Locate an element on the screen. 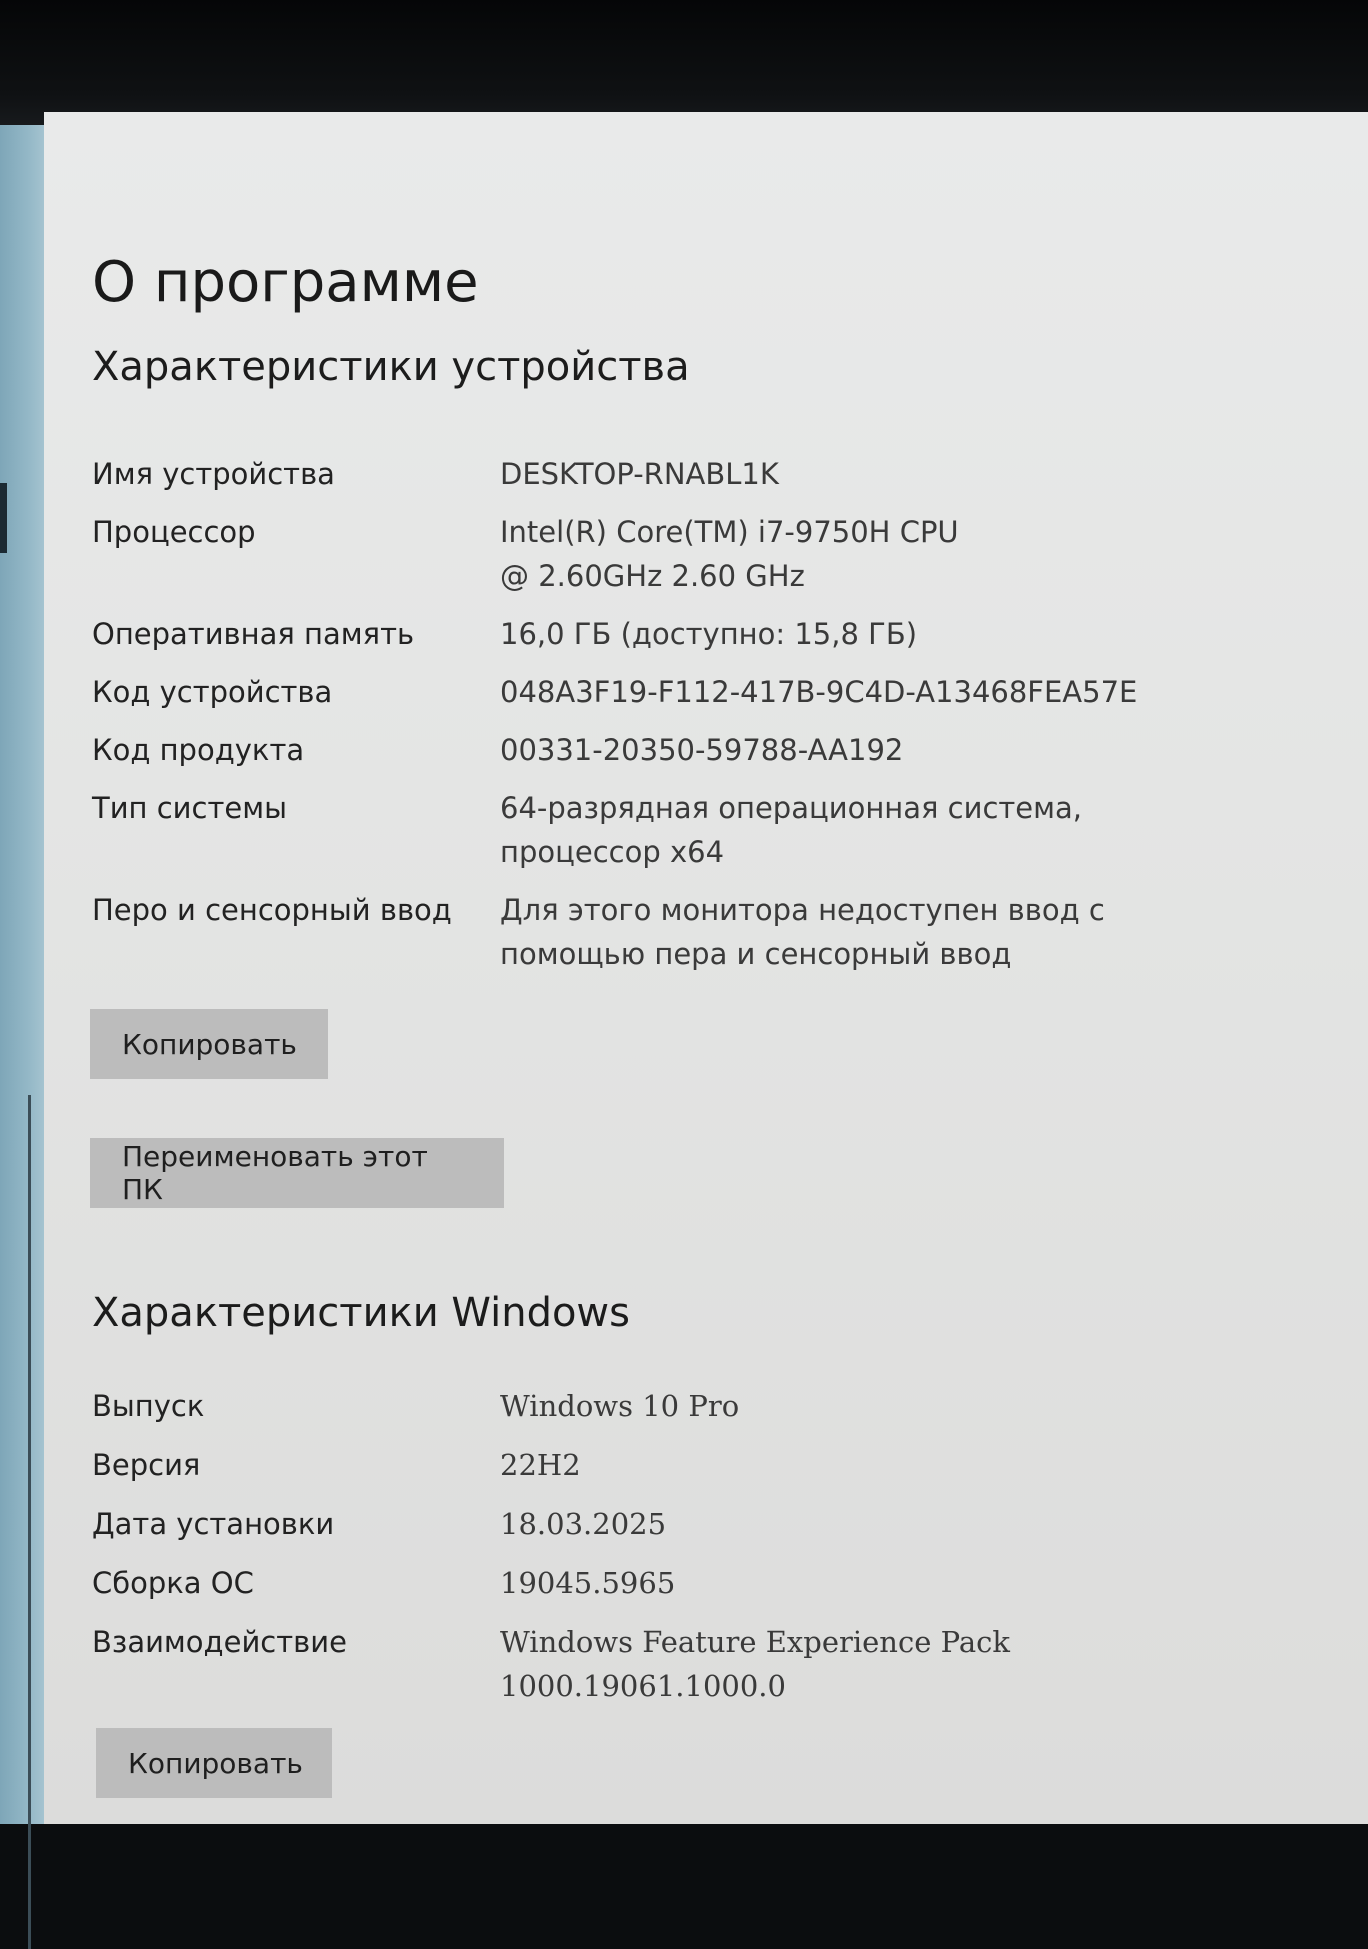 The image size is (1368, 1949). device-specs-heading: Характеристики устройства is located at coordinates (391, 367).